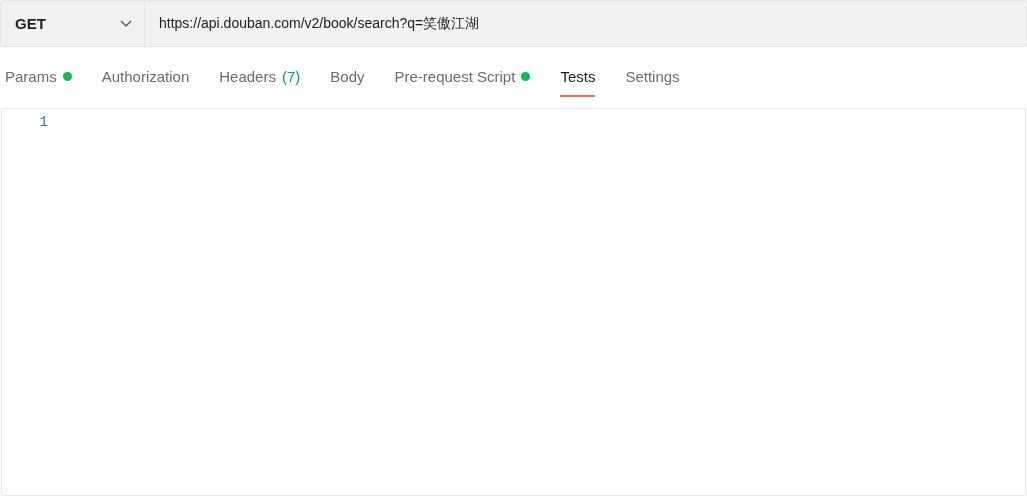 The width and height of the screenshot is (1027, 502). I want to click on tab: Body, so click(347, 77).